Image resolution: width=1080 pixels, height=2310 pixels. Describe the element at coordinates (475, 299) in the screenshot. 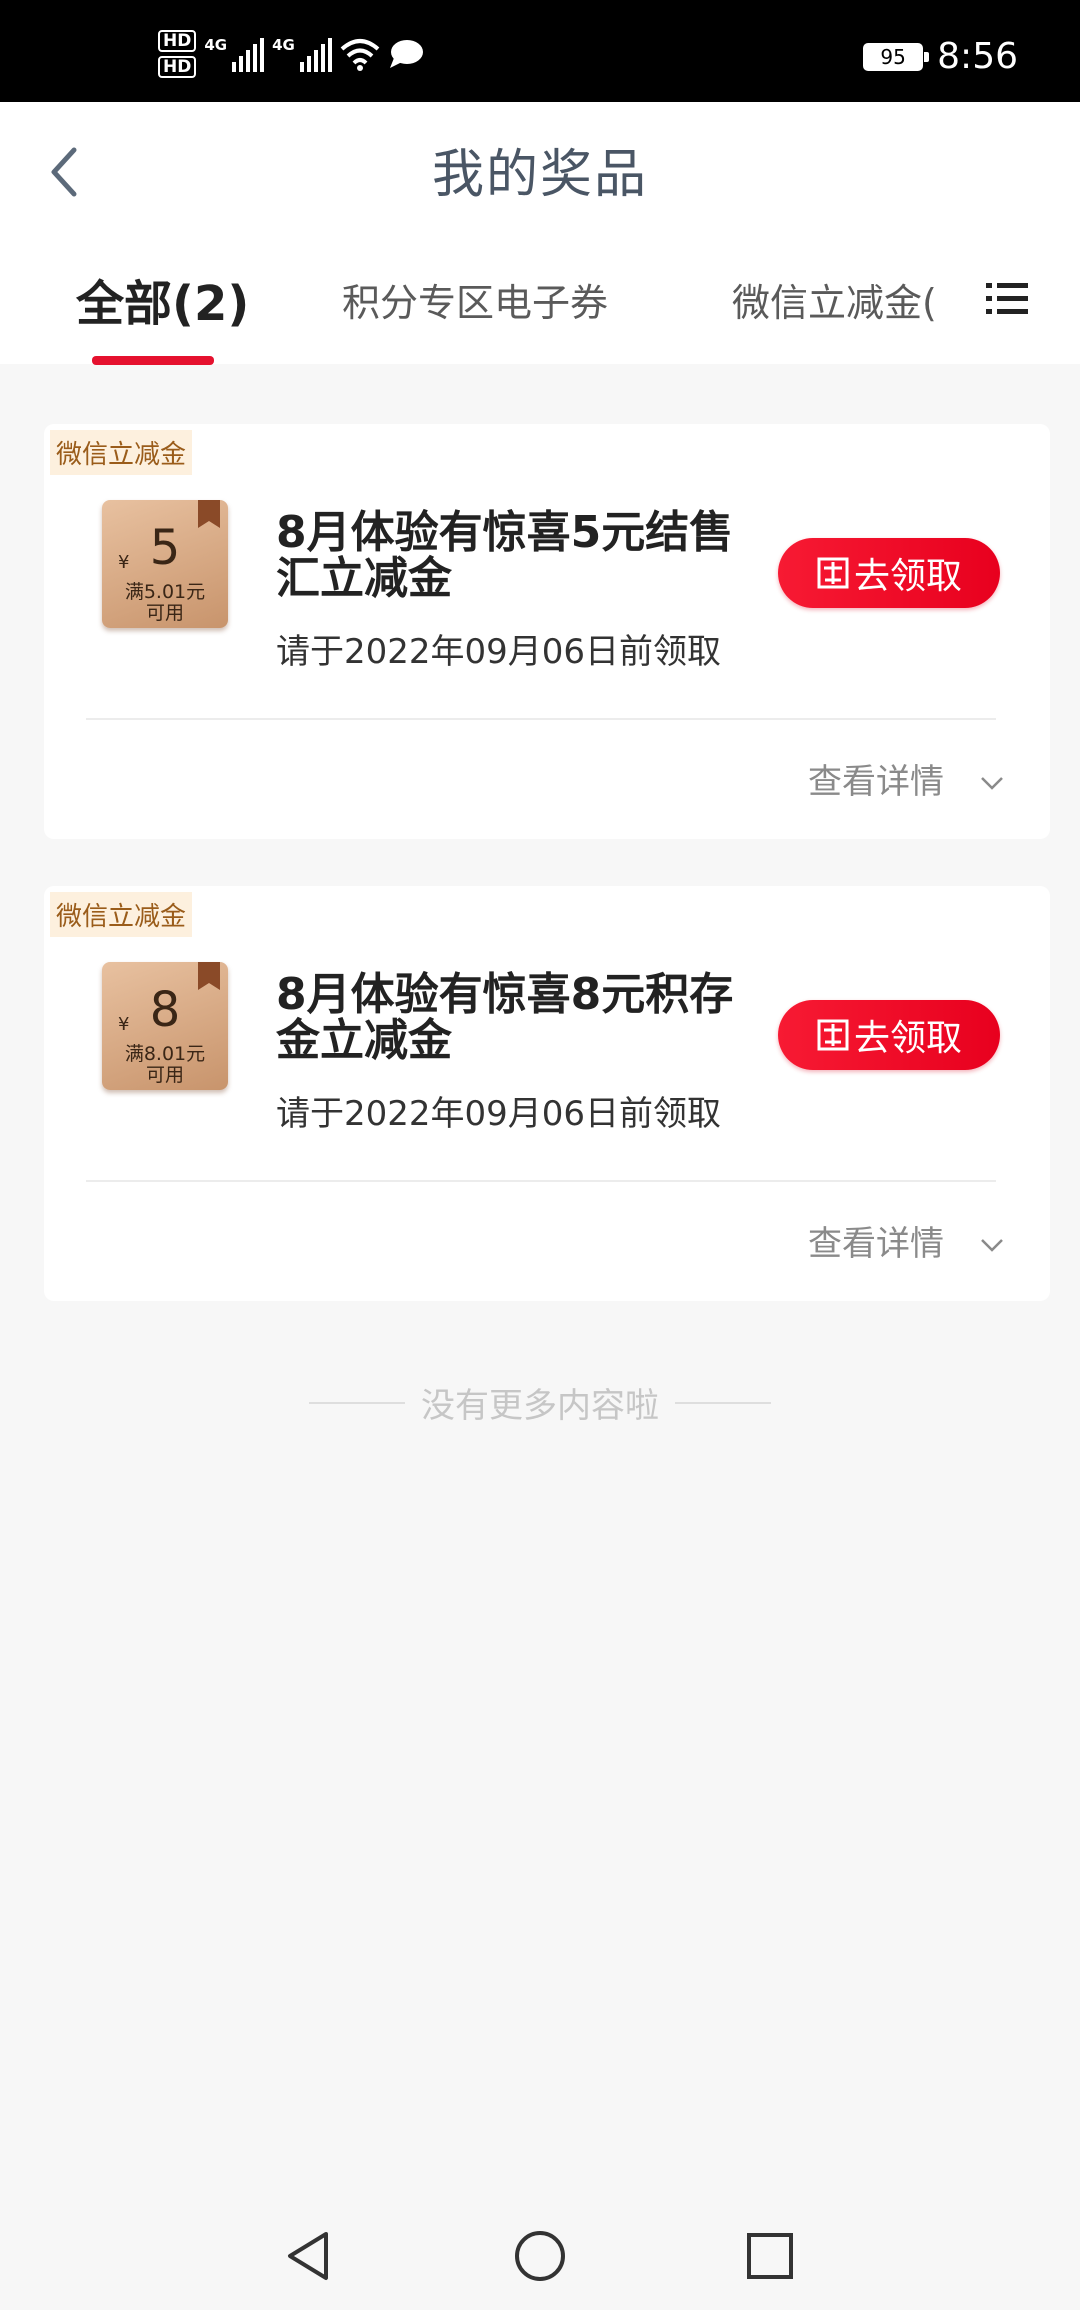

I see `tab-points-ecoupons: 积分专区电子券` at that location.